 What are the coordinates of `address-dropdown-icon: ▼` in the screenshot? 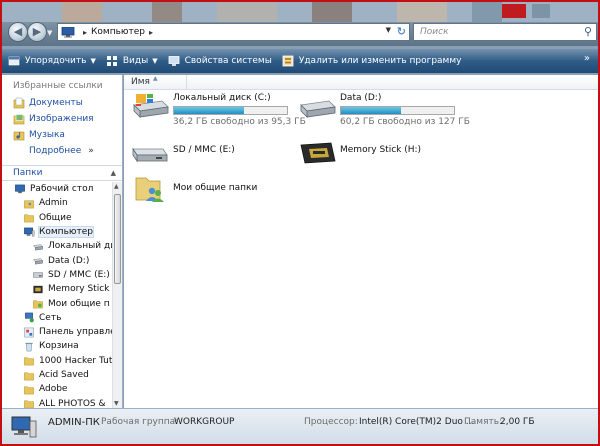 It's located at (388, 30).